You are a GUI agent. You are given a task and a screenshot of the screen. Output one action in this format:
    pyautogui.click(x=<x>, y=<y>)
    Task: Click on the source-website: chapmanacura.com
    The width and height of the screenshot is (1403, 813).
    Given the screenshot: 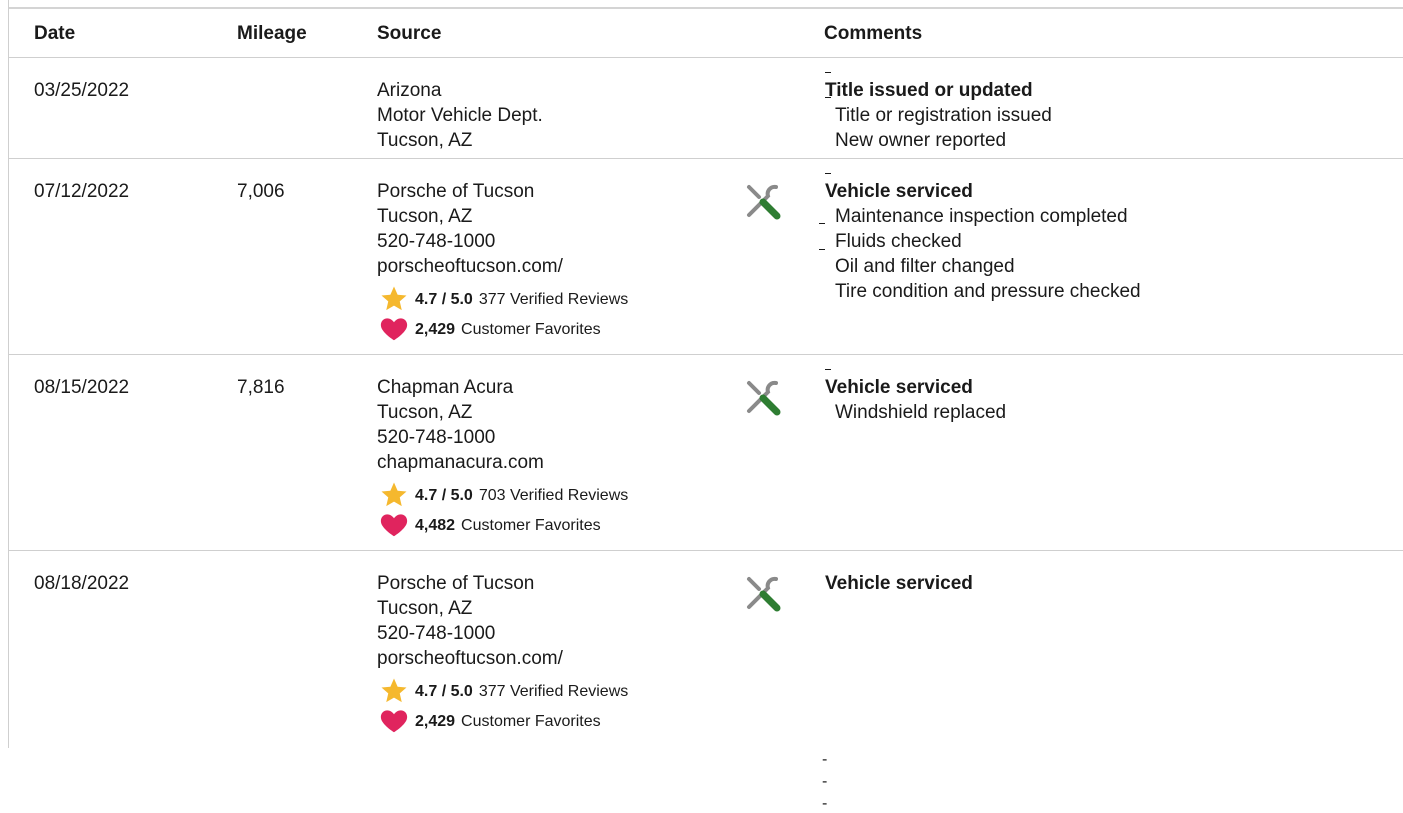 What is the action you would take?
    pyautogui.click(x=502, y=462)
    